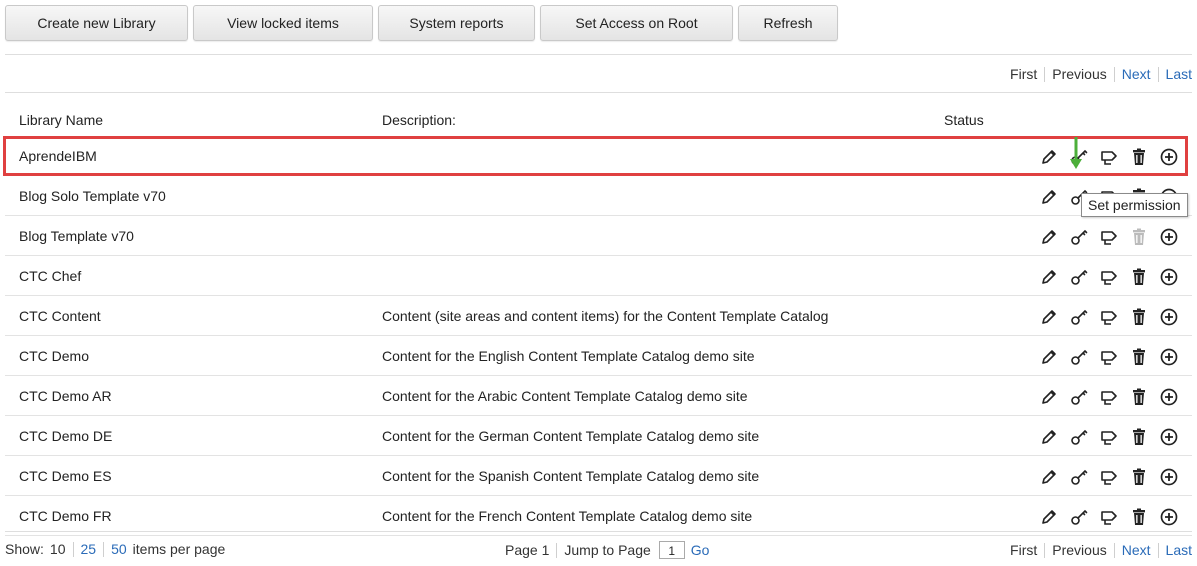  Describe the element at coordinates (65, 476) in the screenshot. I see `library-name: CTC Demo ES` at that location.